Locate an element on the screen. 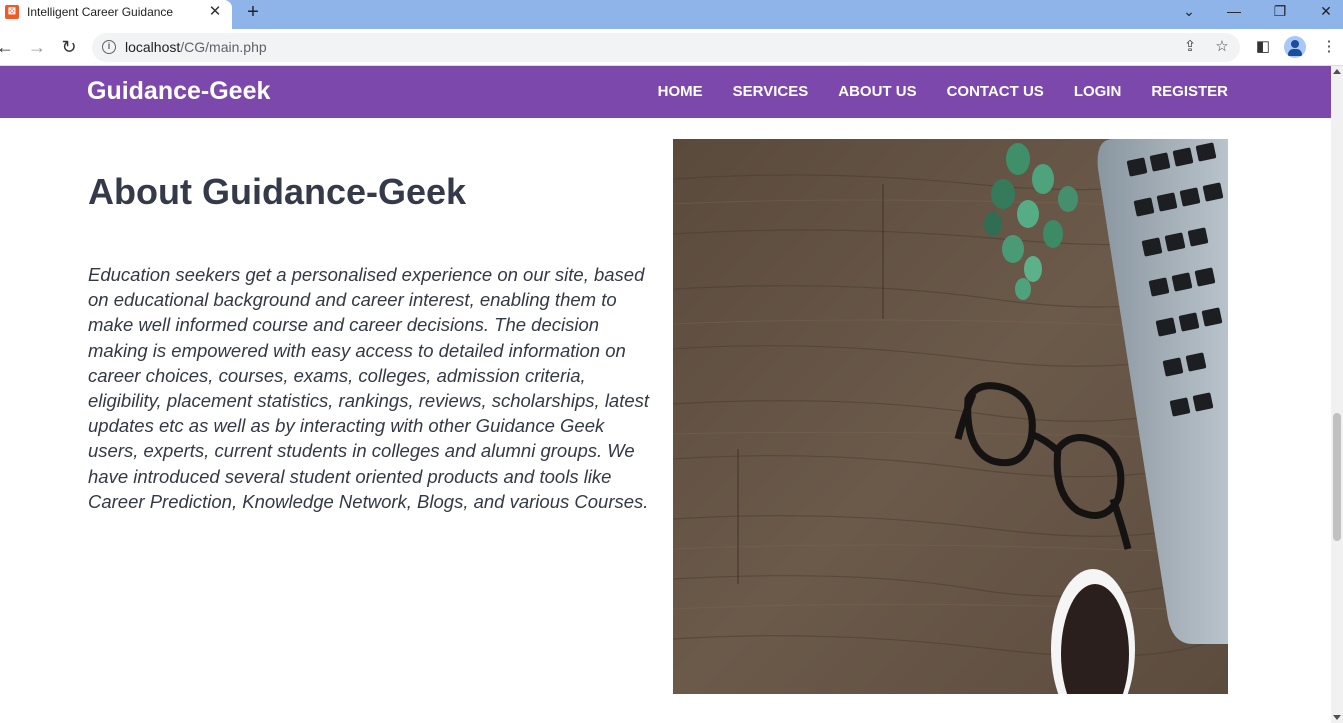  nav-login: LOGIN is located at coordinates (1098, 91).